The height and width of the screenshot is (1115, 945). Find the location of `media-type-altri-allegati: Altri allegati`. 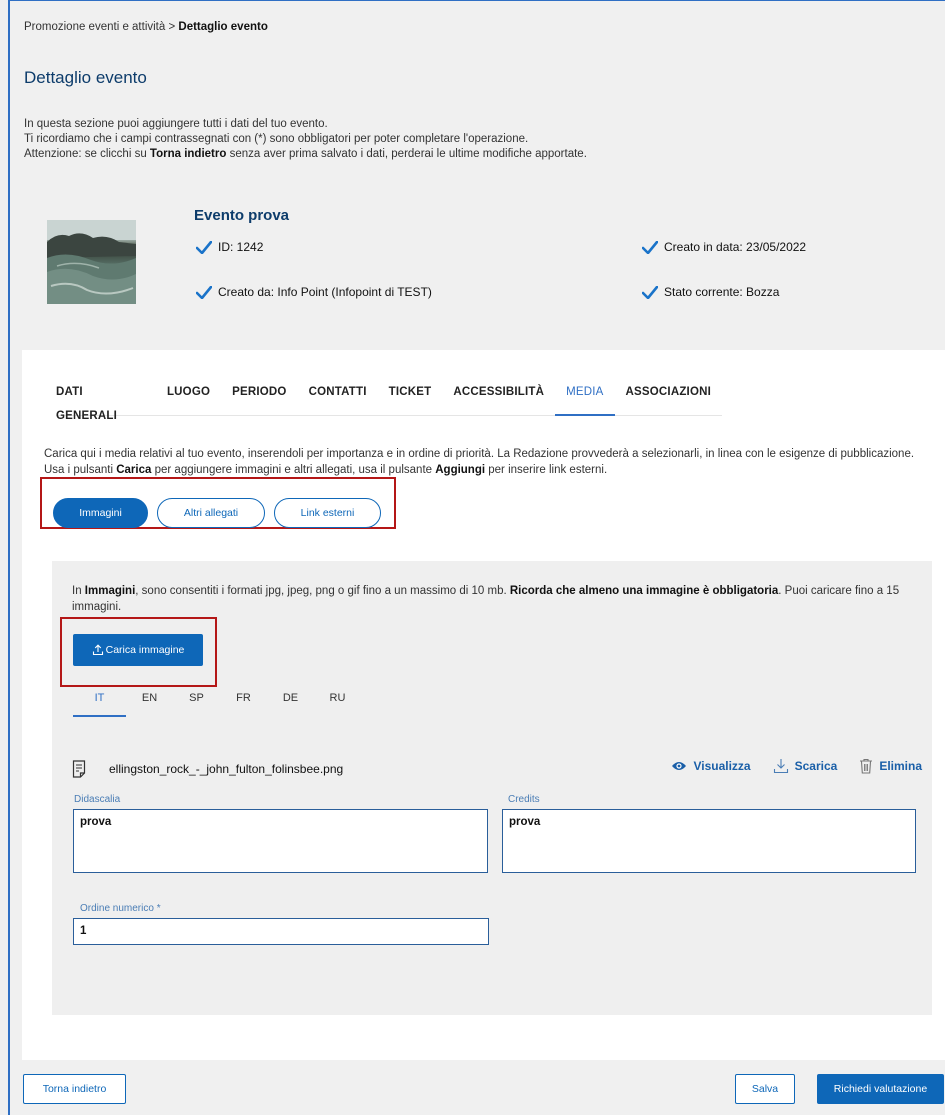

media-type-altri-allegati: Altri allegati is located at coordinates (211, 513).